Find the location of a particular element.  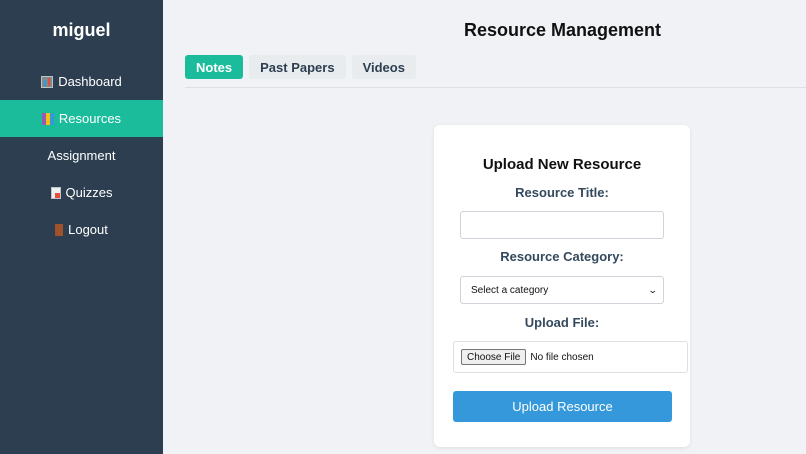

resource-category-label: Resource Category: is located at coordinates (562, 256).